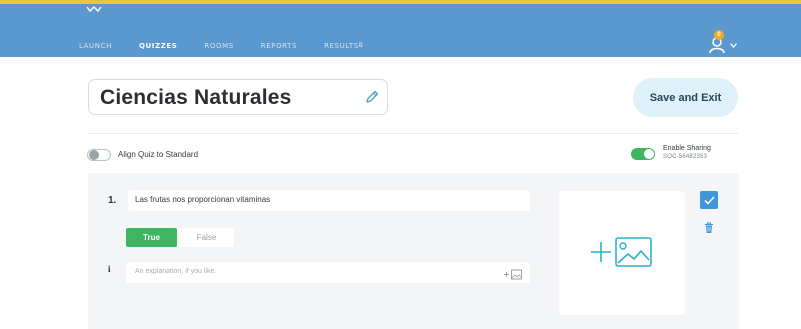  Describe the element at coordinates (413, 133) in the screenshot. I see `divider` at that location.